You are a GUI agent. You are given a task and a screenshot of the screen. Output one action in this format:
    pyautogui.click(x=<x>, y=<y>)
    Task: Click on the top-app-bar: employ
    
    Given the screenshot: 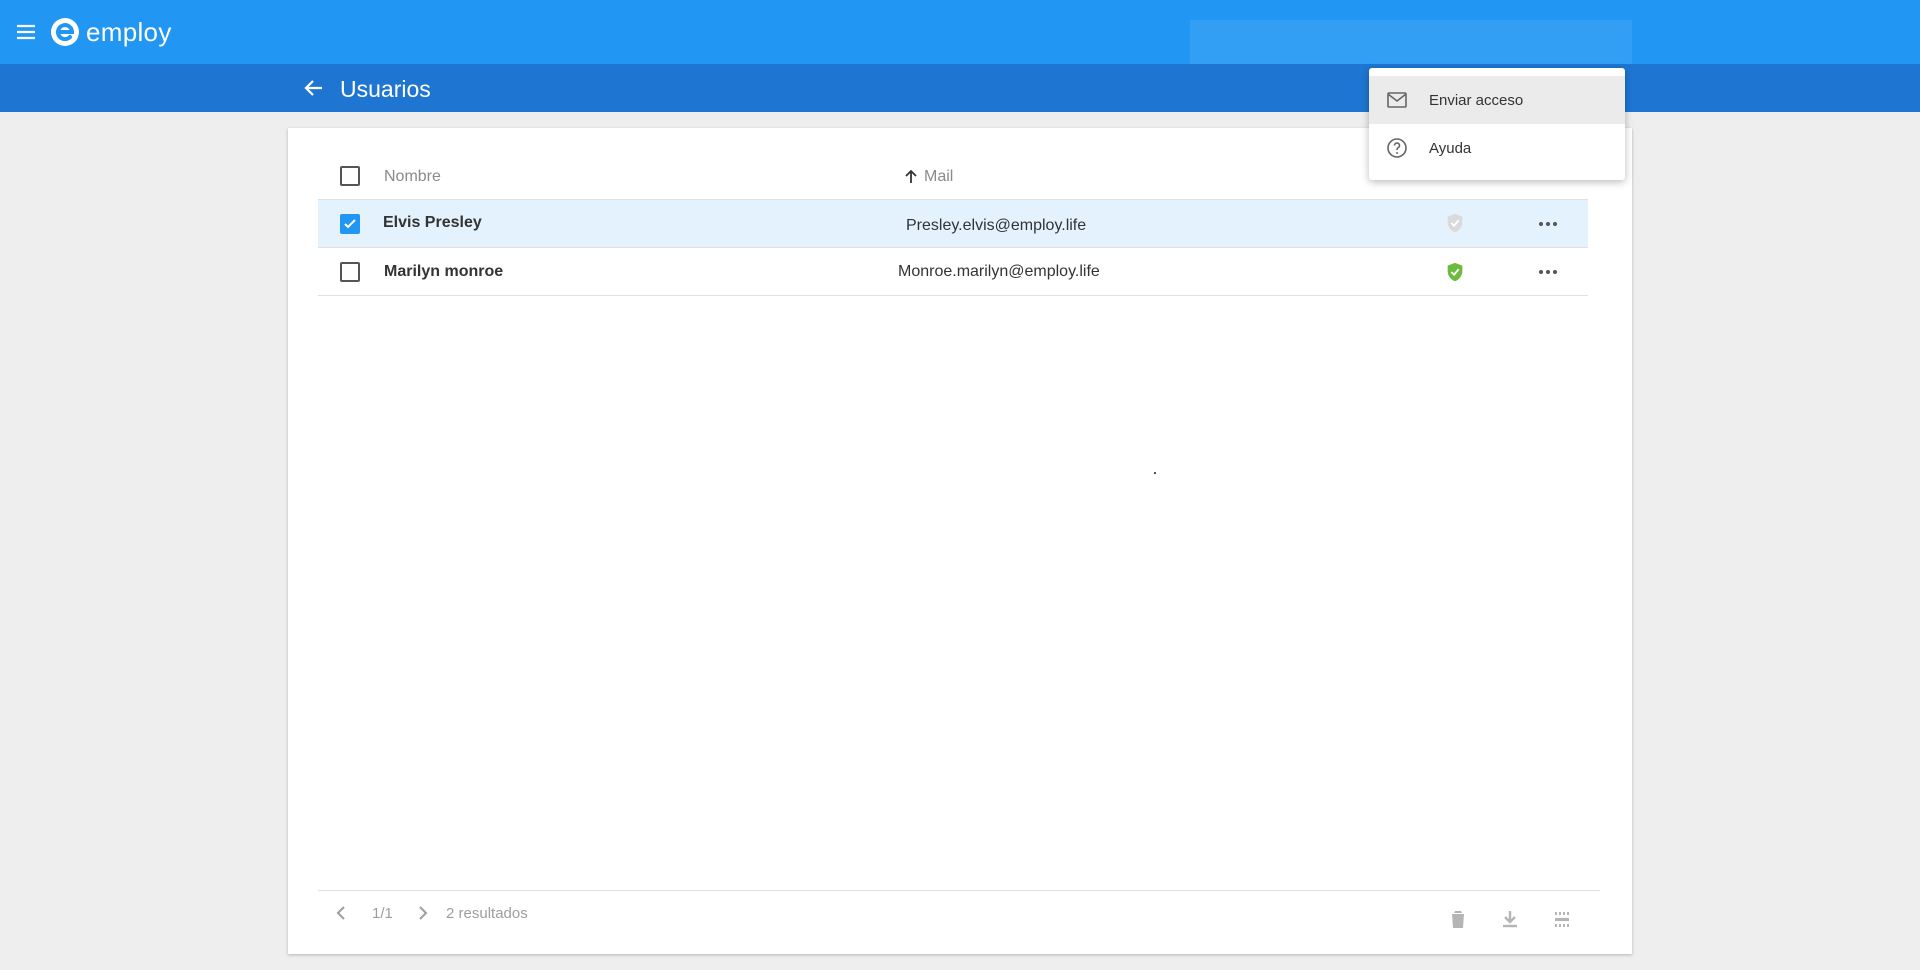 What is the action you would take?
    pyautogui.click(x=960, y=56)
    